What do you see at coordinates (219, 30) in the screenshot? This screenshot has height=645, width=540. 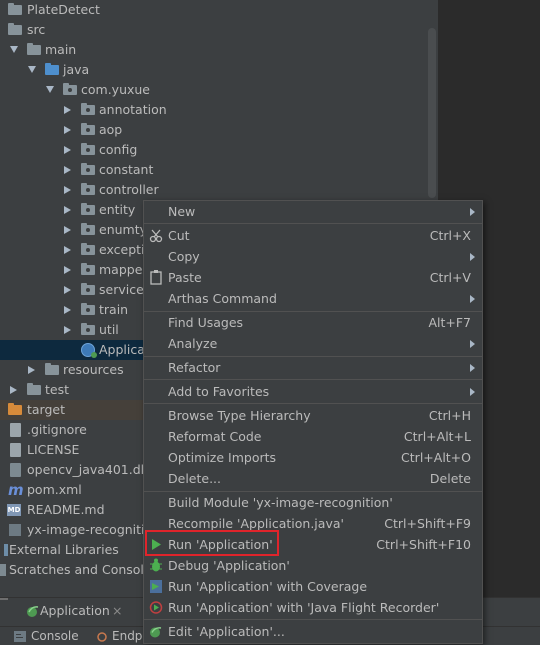 I see `tree-item-src: src` at bounding box center [219, 30].